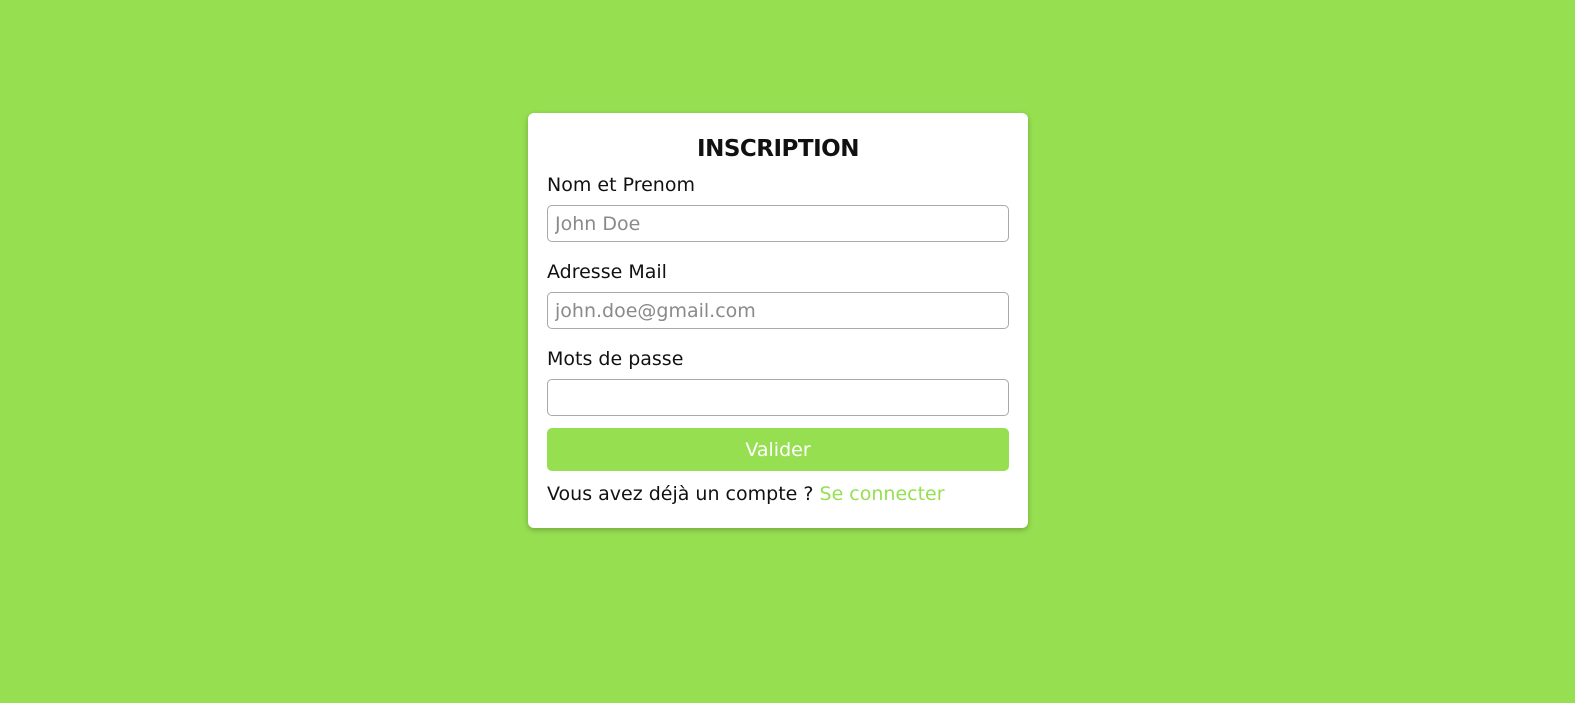  What do you see at coordinates (621, 185) in the screenshot?
I see `name-label: Nom et Prenom` at bounding box center [621, 185].